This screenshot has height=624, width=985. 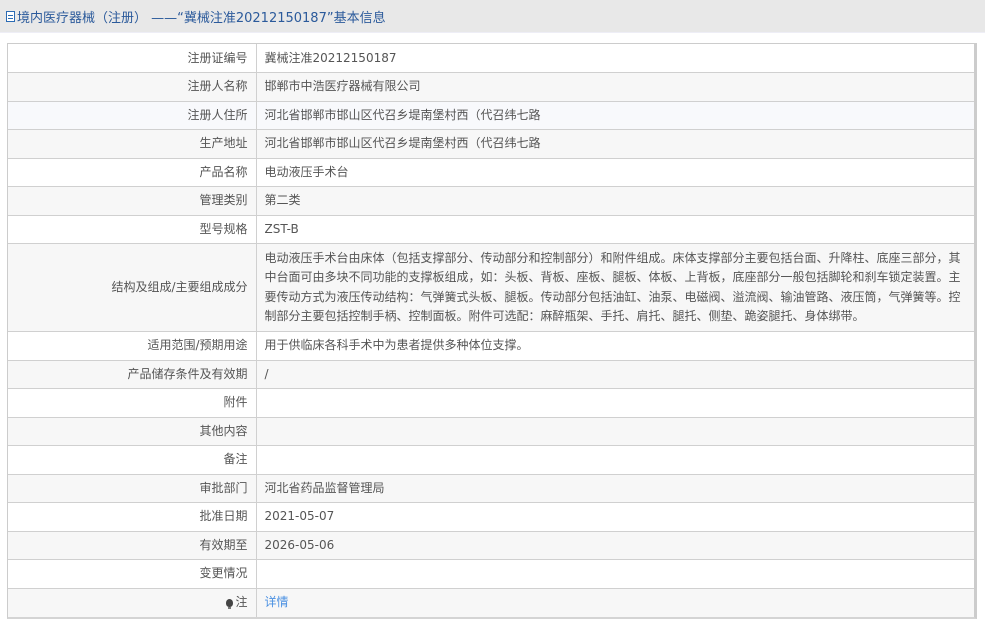 I want to click on row-label: 批准日期, so click(x=132, y=517).